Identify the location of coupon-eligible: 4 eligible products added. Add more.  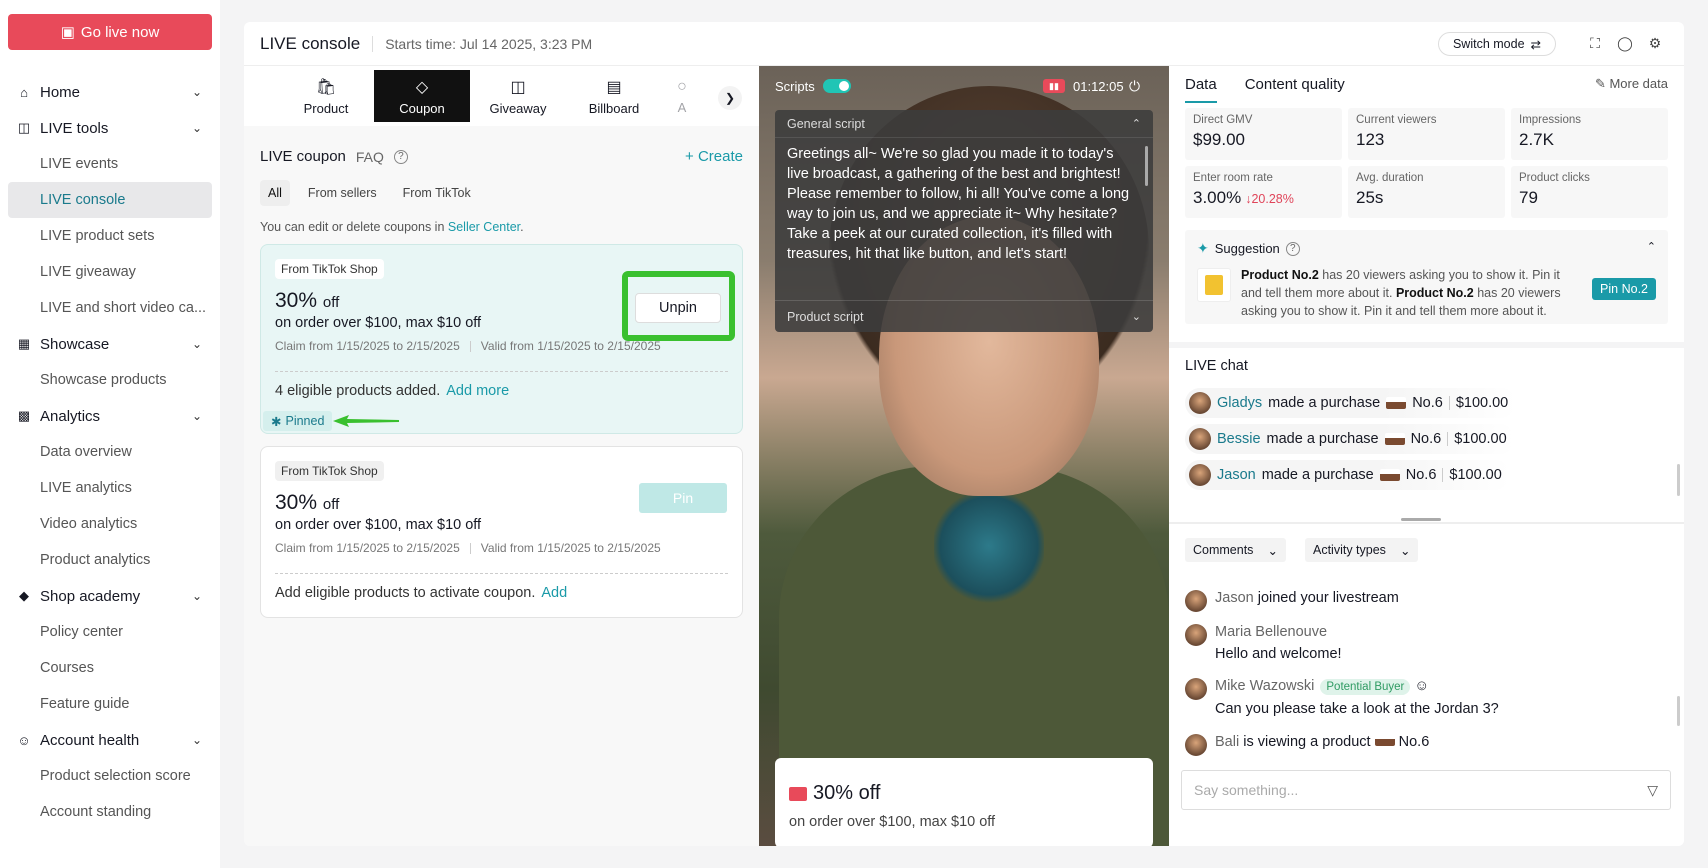
(392, 391).